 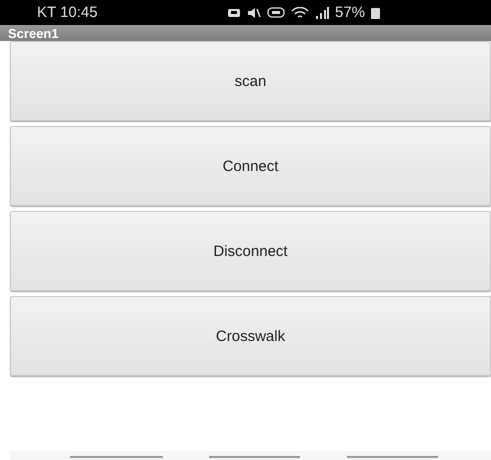 What do you see at coordinates (350, 12) in the screenshot?
I see `battery-percent: 57%` at bounding box center [350, 12].